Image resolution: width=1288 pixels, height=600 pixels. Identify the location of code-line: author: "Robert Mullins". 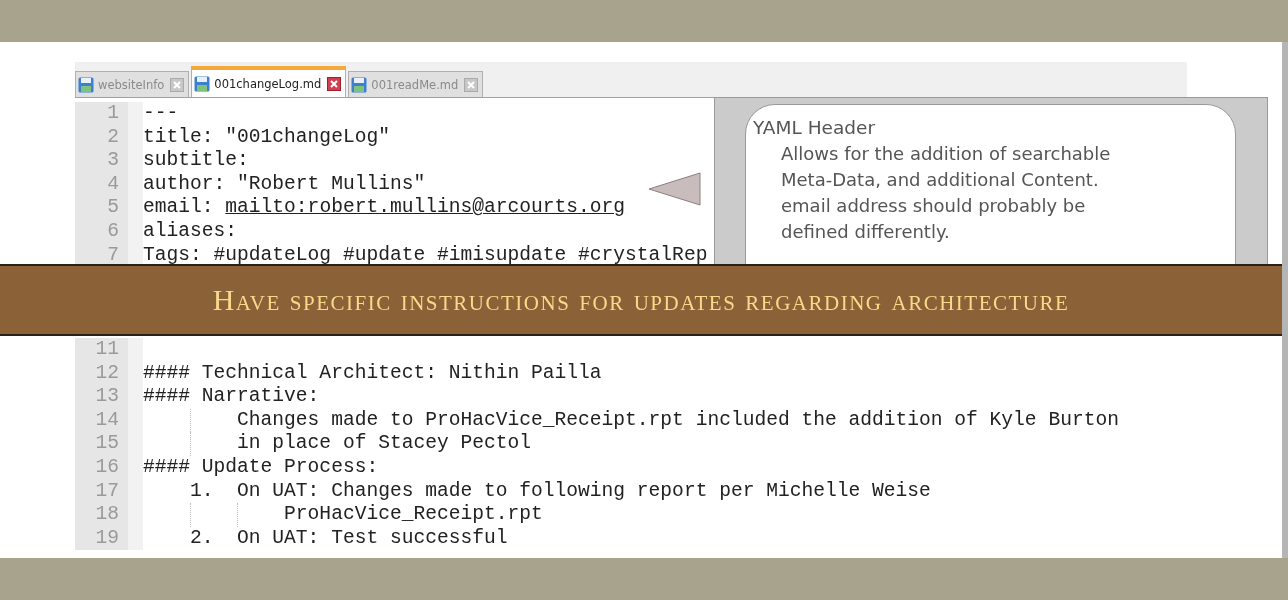
(284, 183).